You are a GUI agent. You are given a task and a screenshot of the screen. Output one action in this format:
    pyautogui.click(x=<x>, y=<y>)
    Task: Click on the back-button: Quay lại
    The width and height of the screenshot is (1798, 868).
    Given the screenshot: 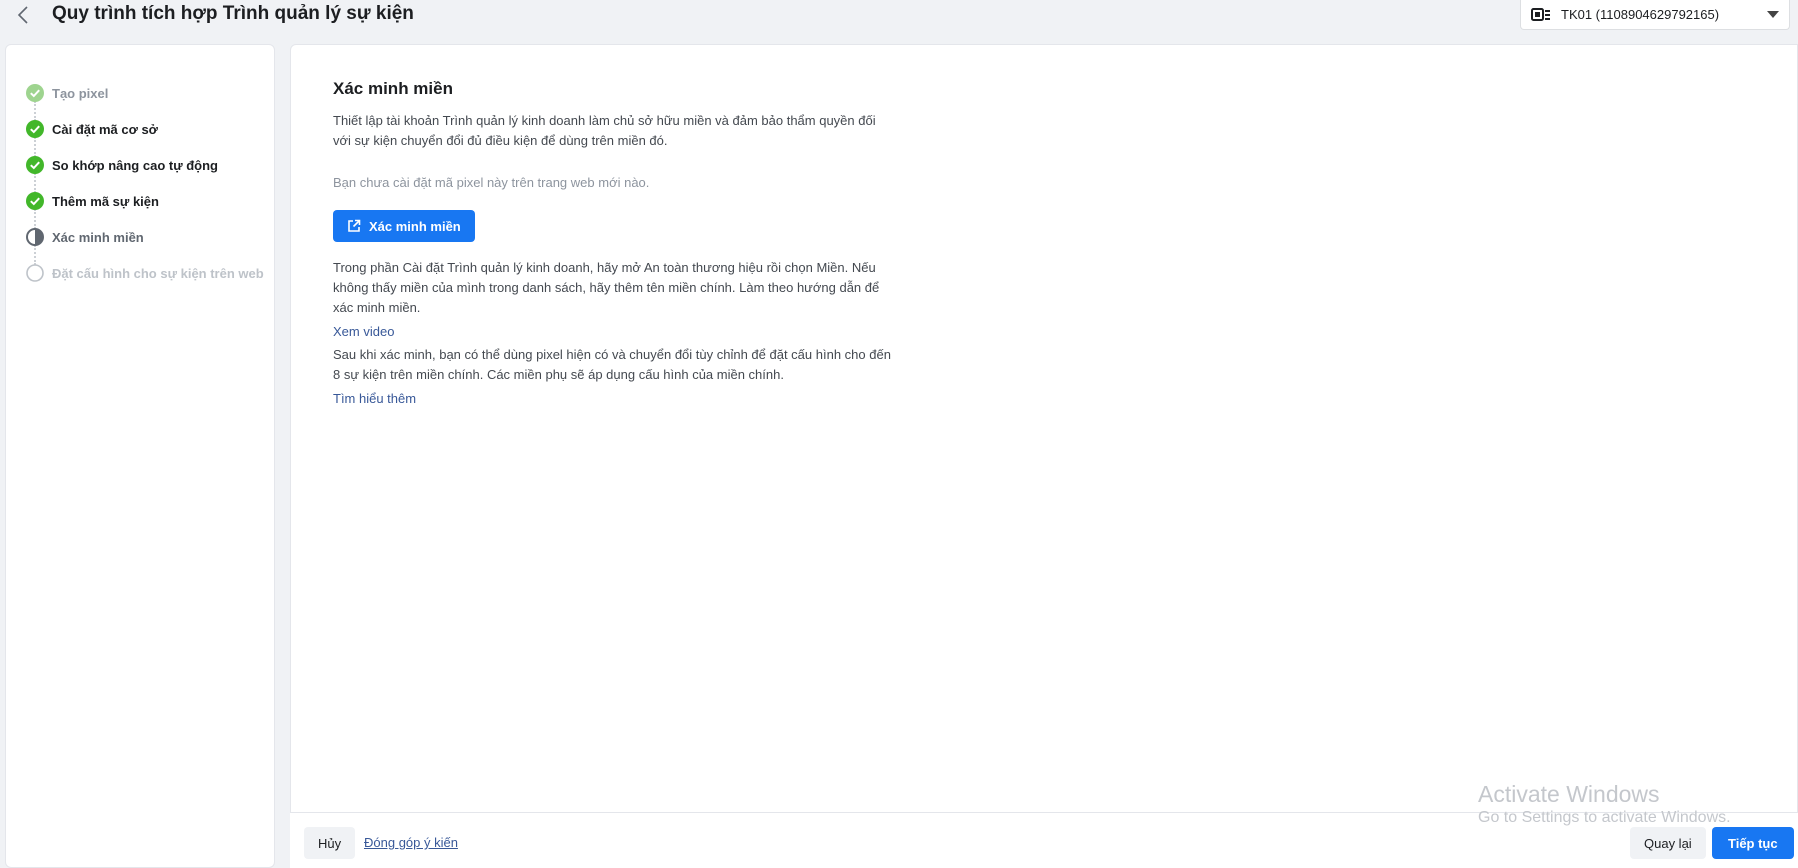 What is the action you would take?
    pyautogui.click(x=1668, y=843)
    